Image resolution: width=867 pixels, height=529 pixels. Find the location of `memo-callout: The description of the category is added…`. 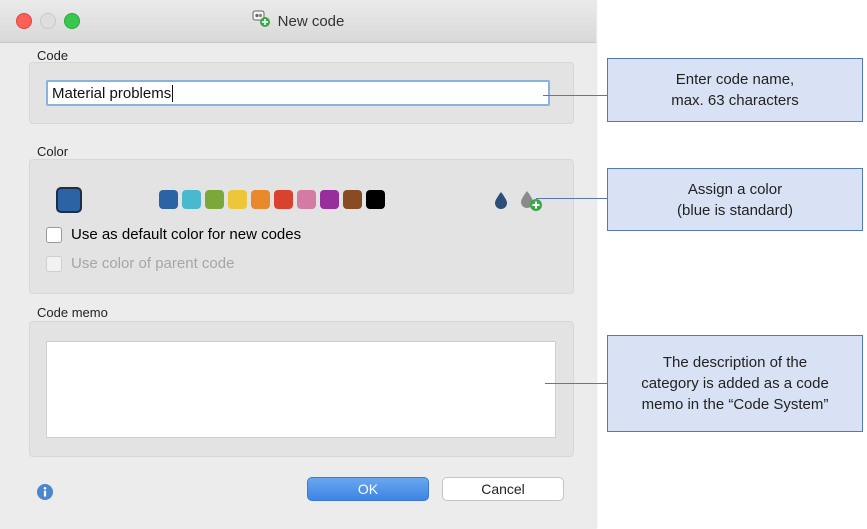

memo-callout: The description of the category is added… is located at coordinates (735, 383).